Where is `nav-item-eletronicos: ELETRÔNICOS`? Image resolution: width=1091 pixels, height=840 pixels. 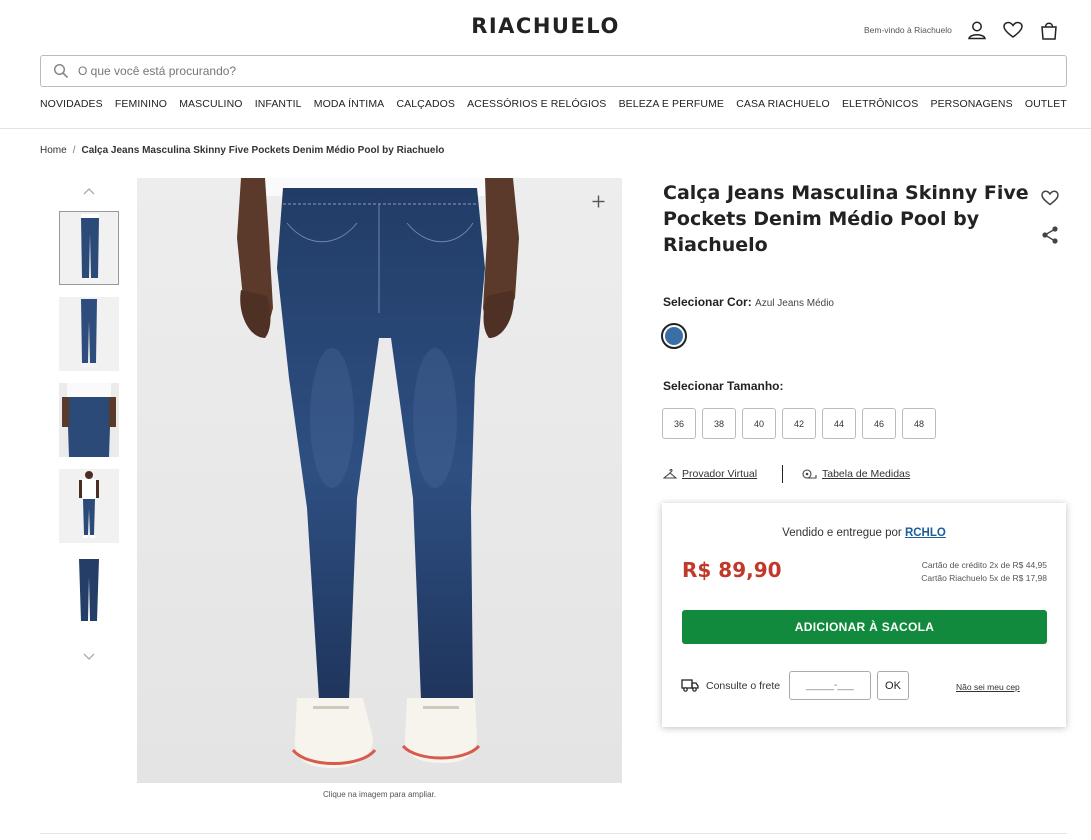 nav-item-eletronicos: ELETRÔNICOS is located at coordinates (880, 104).